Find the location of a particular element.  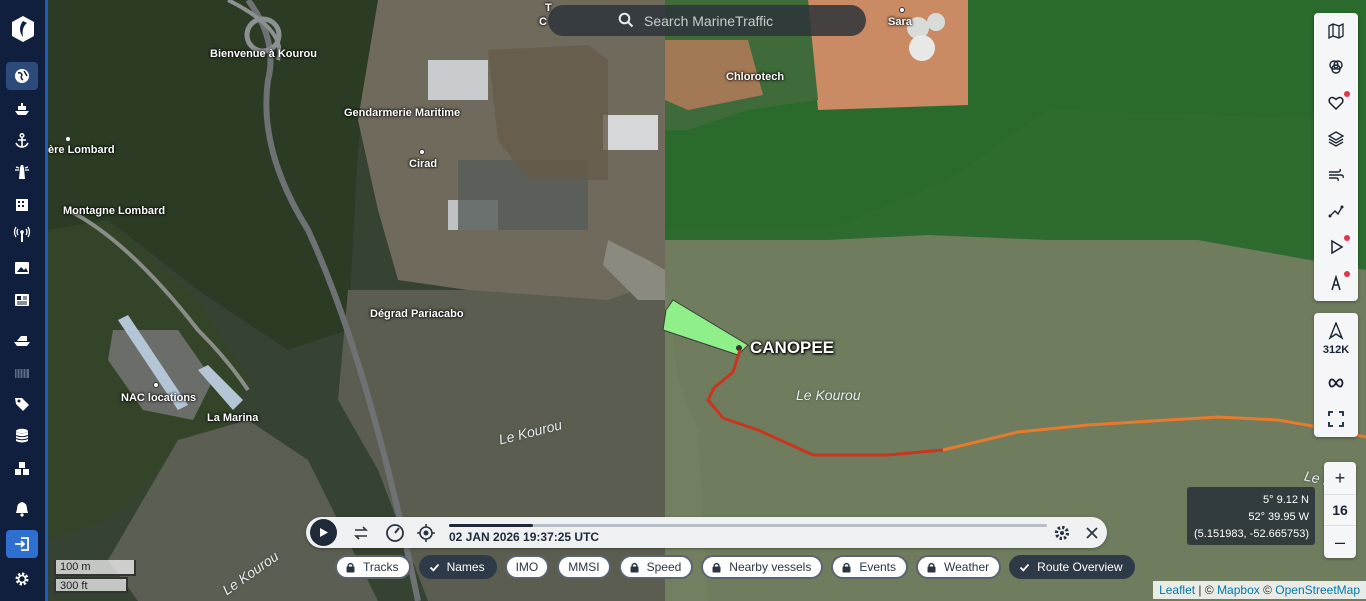

leaflet-link: Leaflet is located at coordinates (1177, 590).